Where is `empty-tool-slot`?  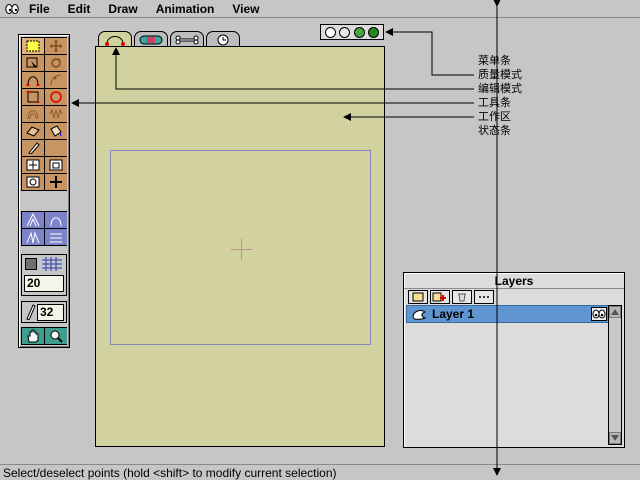
empty-tool-slot is located at coordinates (56, 148).